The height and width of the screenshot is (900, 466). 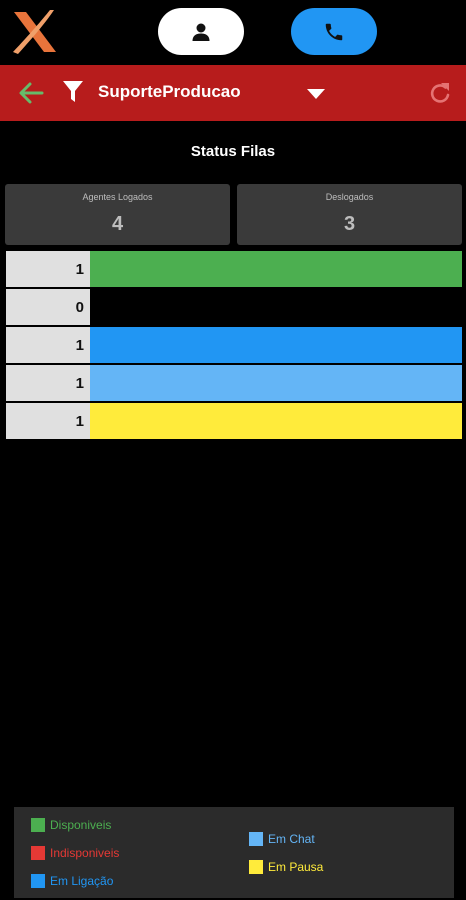 I want to click on top-bar, so click(x=233, y=32).